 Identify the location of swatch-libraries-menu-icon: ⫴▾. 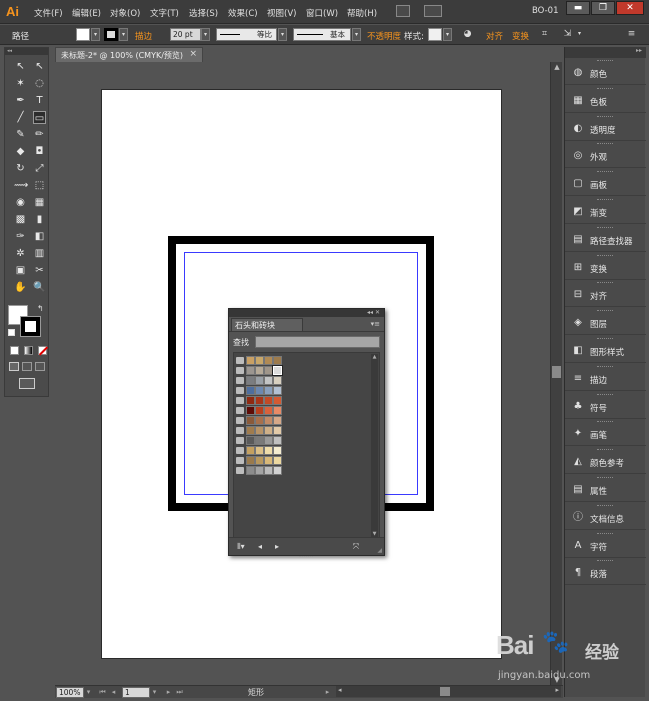
(241, 546).